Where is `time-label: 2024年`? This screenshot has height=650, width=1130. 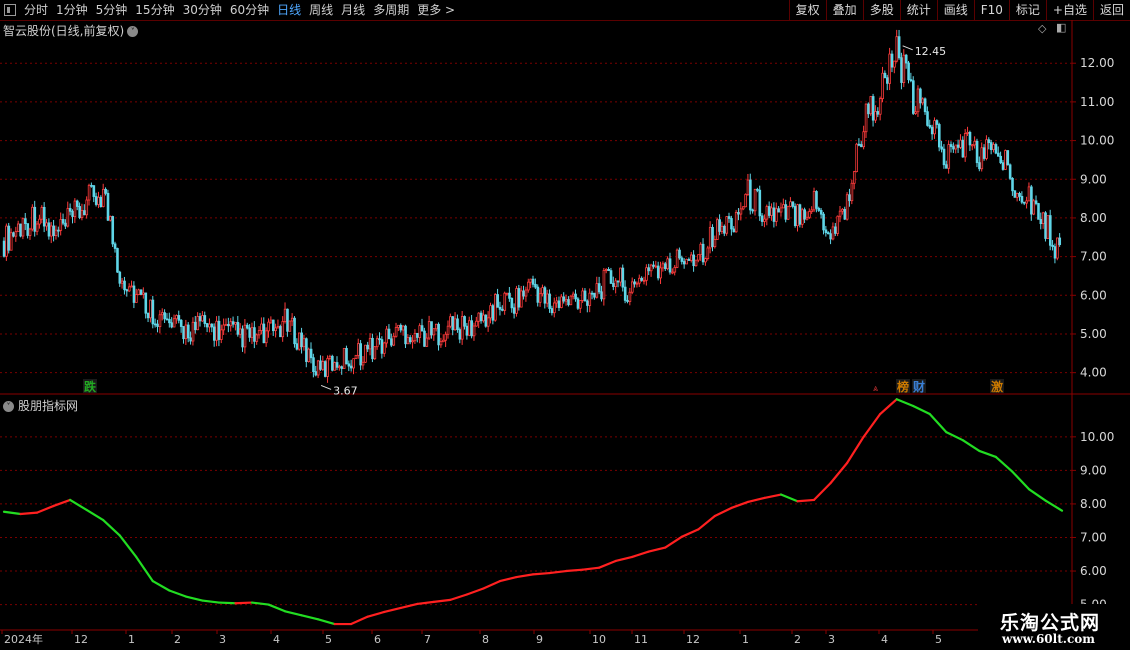
time-label: 2024年 is located at coordinates (23, 639).